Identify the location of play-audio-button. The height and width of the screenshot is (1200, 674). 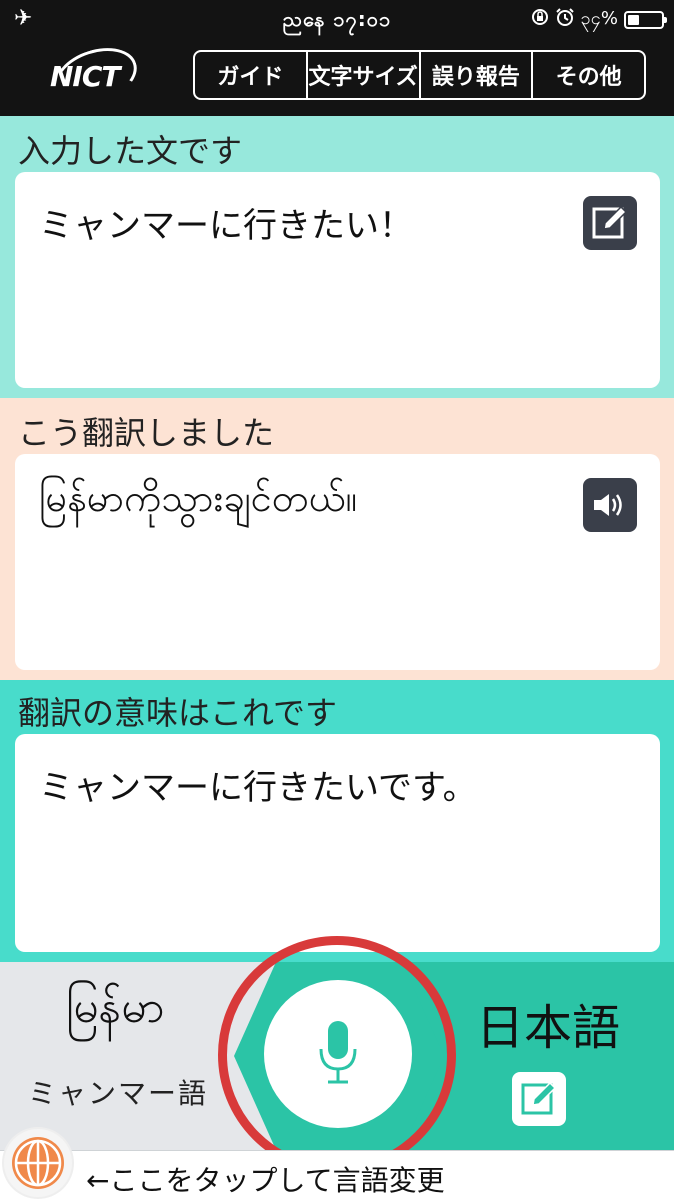
(610, 505).